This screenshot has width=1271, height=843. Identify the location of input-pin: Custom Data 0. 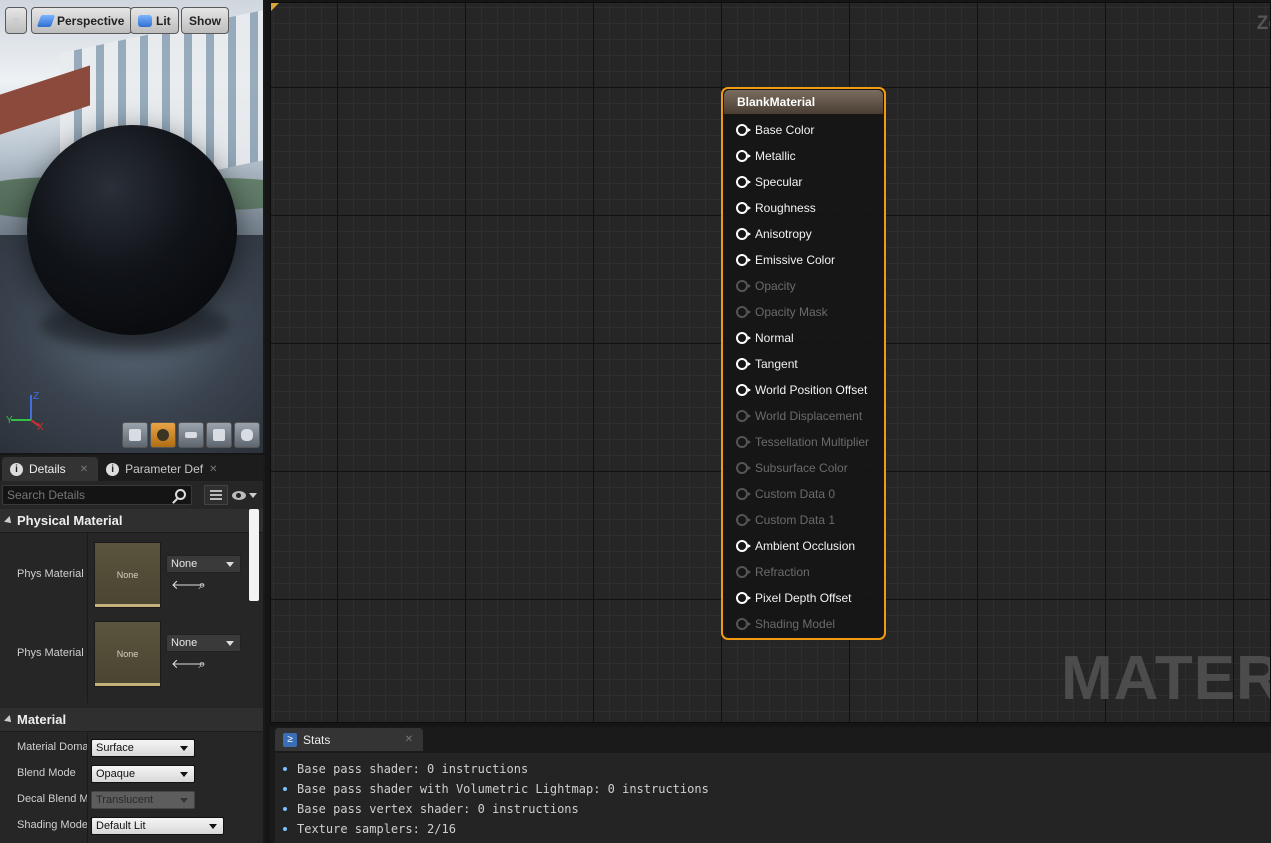
(785, 494).